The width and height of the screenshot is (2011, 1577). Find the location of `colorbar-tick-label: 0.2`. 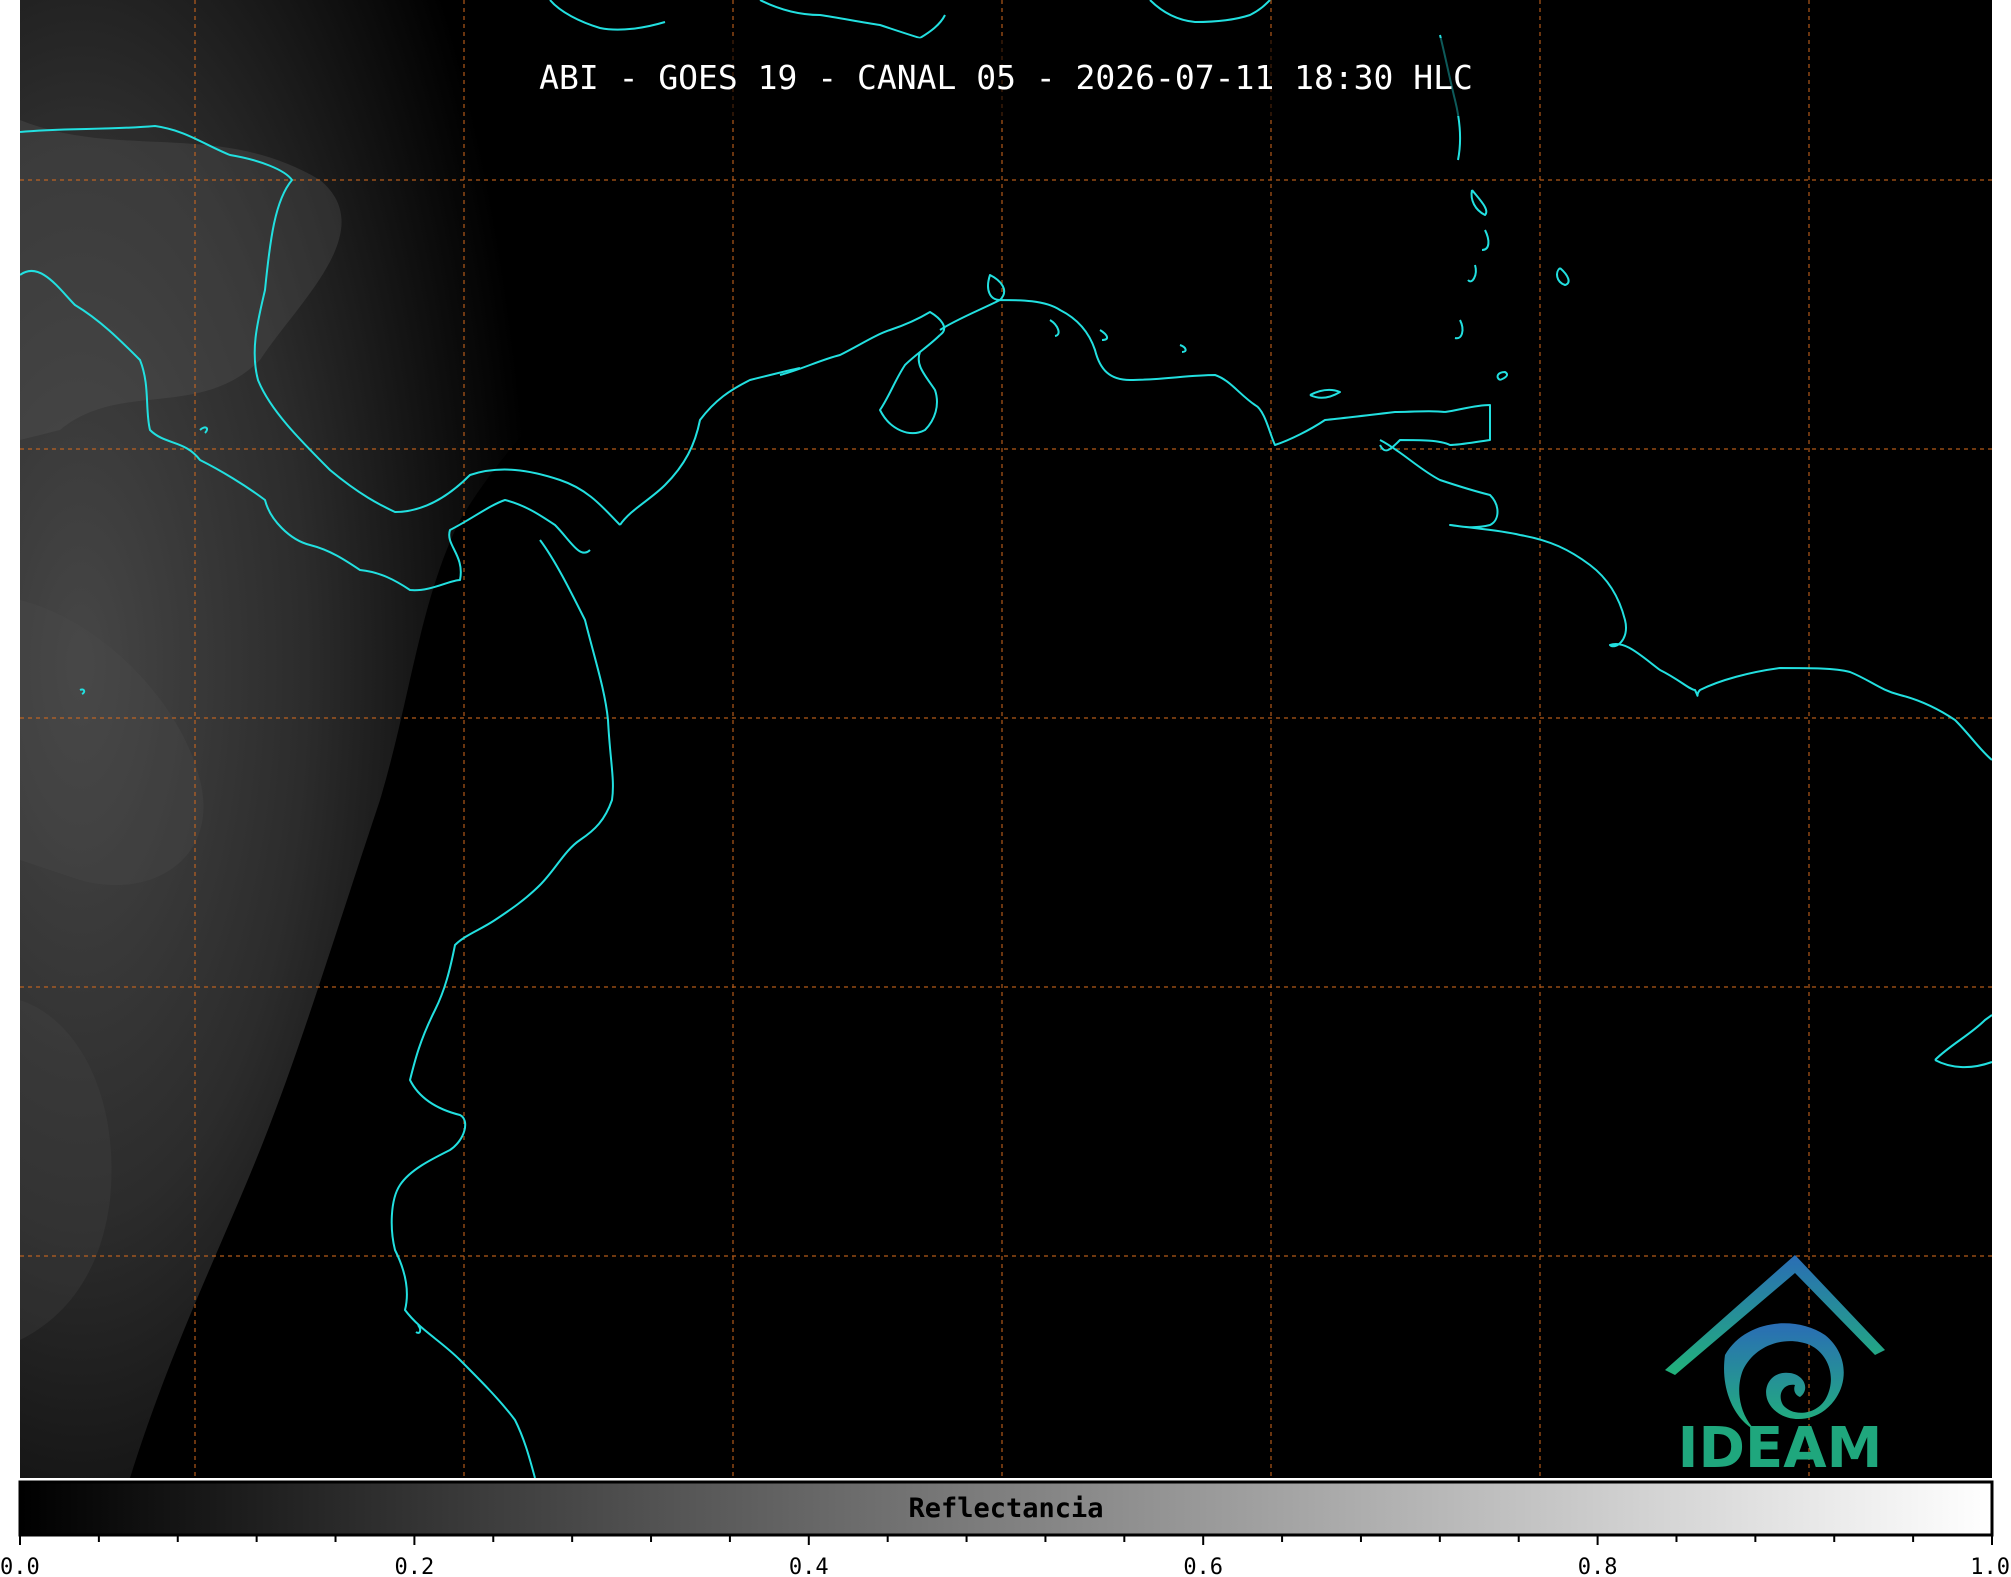

colorbar-tick-label: 0.2 is located at coordinates (415, 1566).